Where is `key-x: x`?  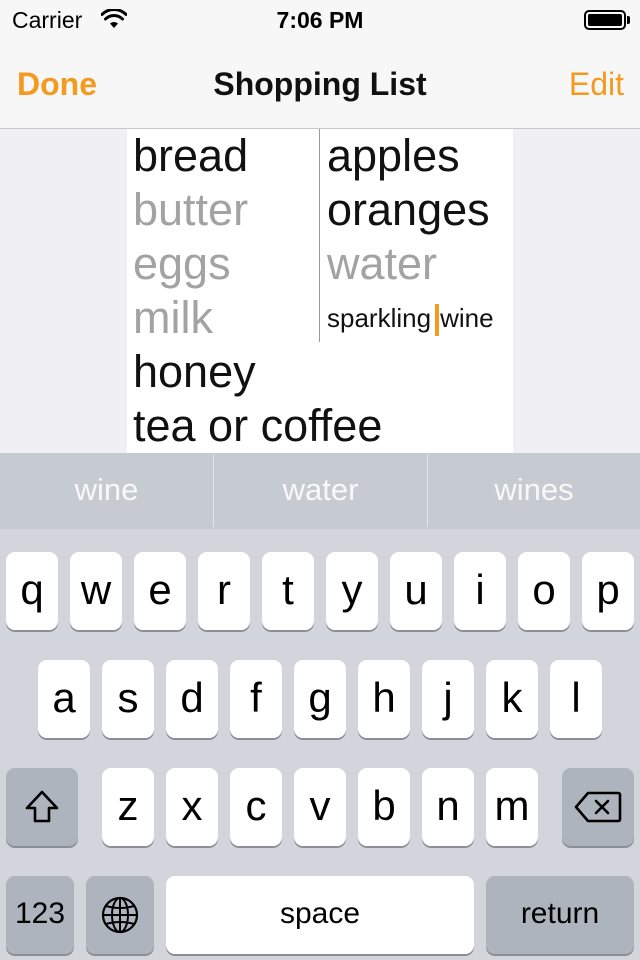
key-x: x is located at coordinates (192, 807).